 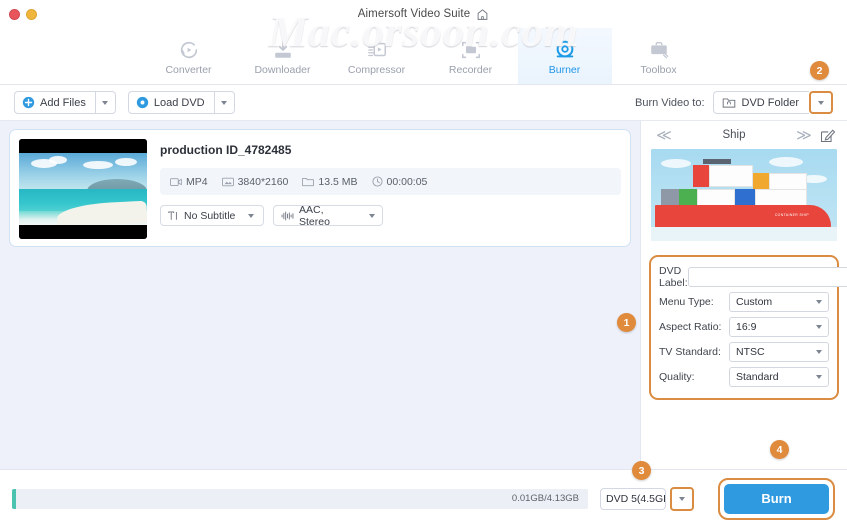 What do you see at coordinates (31, 14) in the screenshot?
I see `minimize-button` at bounding box center [31, 14].